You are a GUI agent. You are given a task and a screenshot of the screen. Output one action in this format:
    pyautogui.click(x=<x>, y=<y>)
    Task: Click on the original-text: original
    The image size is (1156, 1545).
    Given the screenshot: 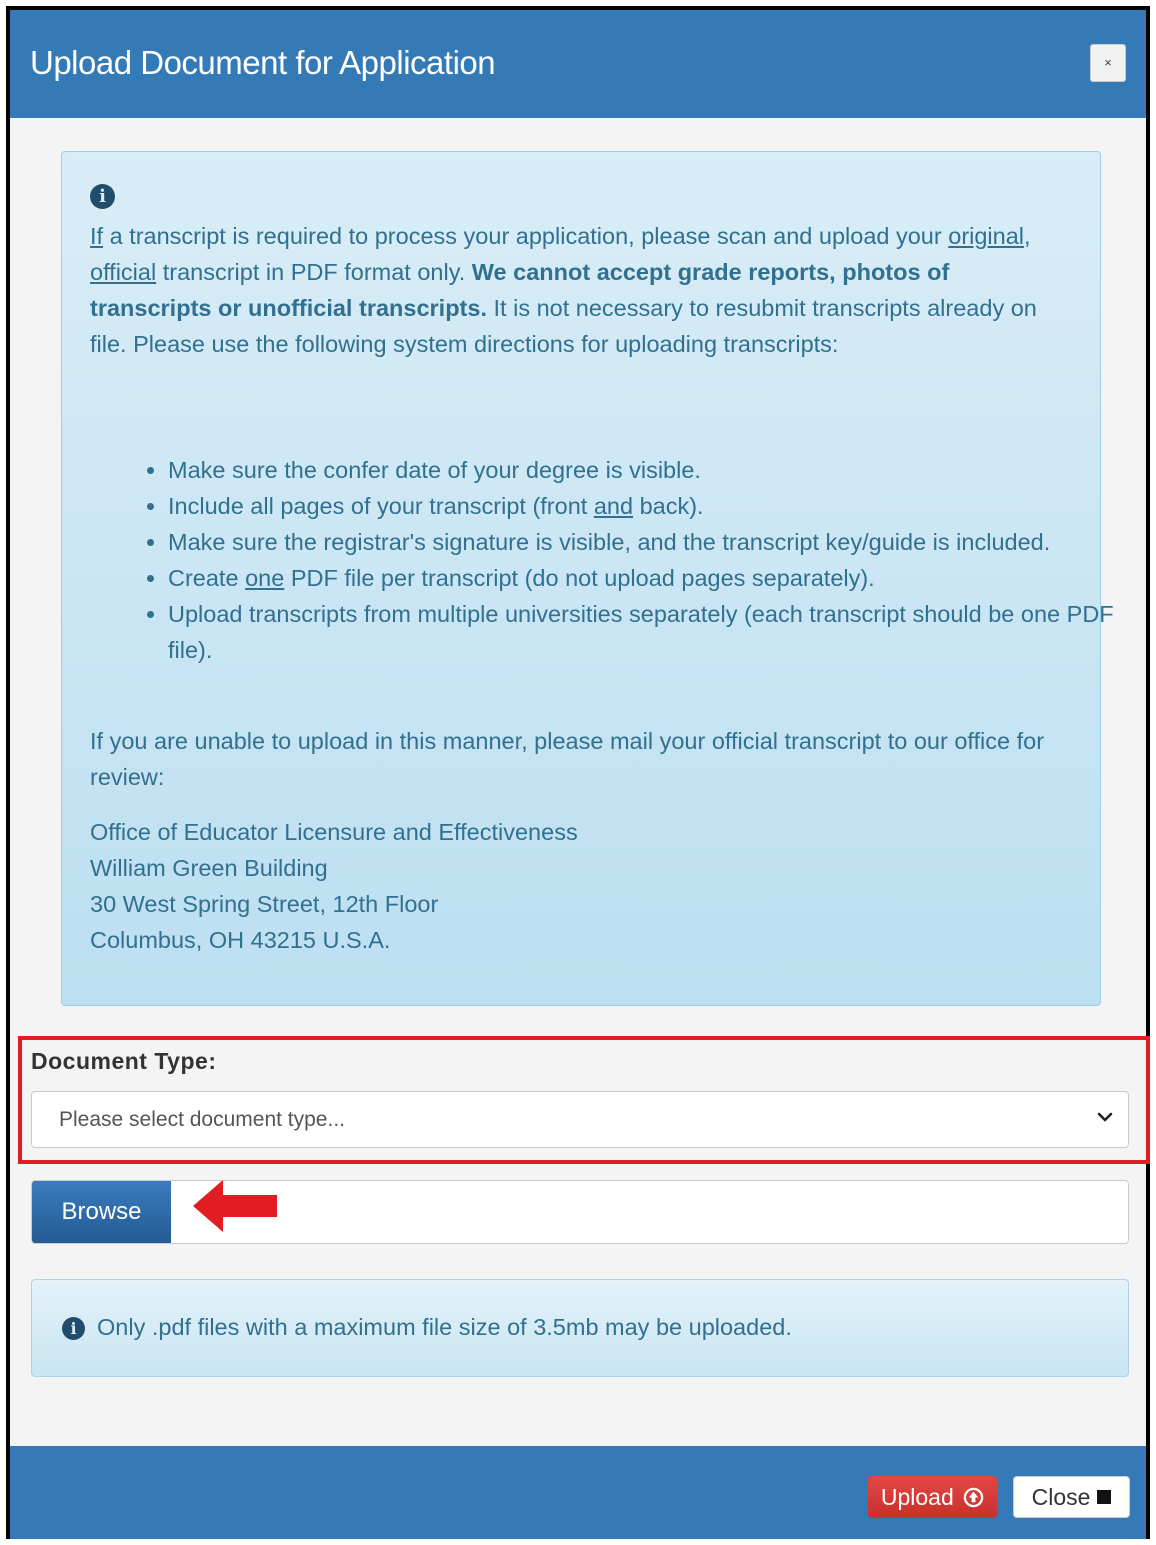 What is the action you would take?
    pyautogui.click(x=986, y=236)
    